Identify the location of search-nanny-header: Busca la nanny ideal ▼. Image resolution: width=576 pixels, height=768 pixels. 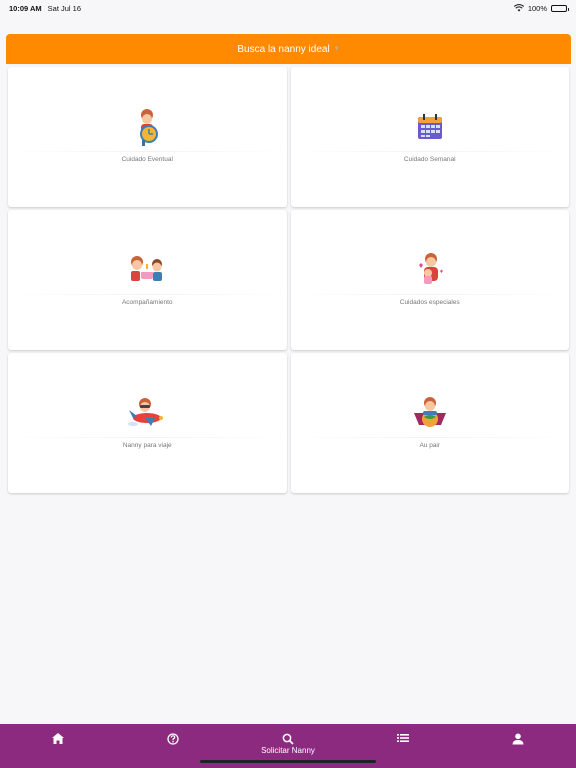
(288, 49).